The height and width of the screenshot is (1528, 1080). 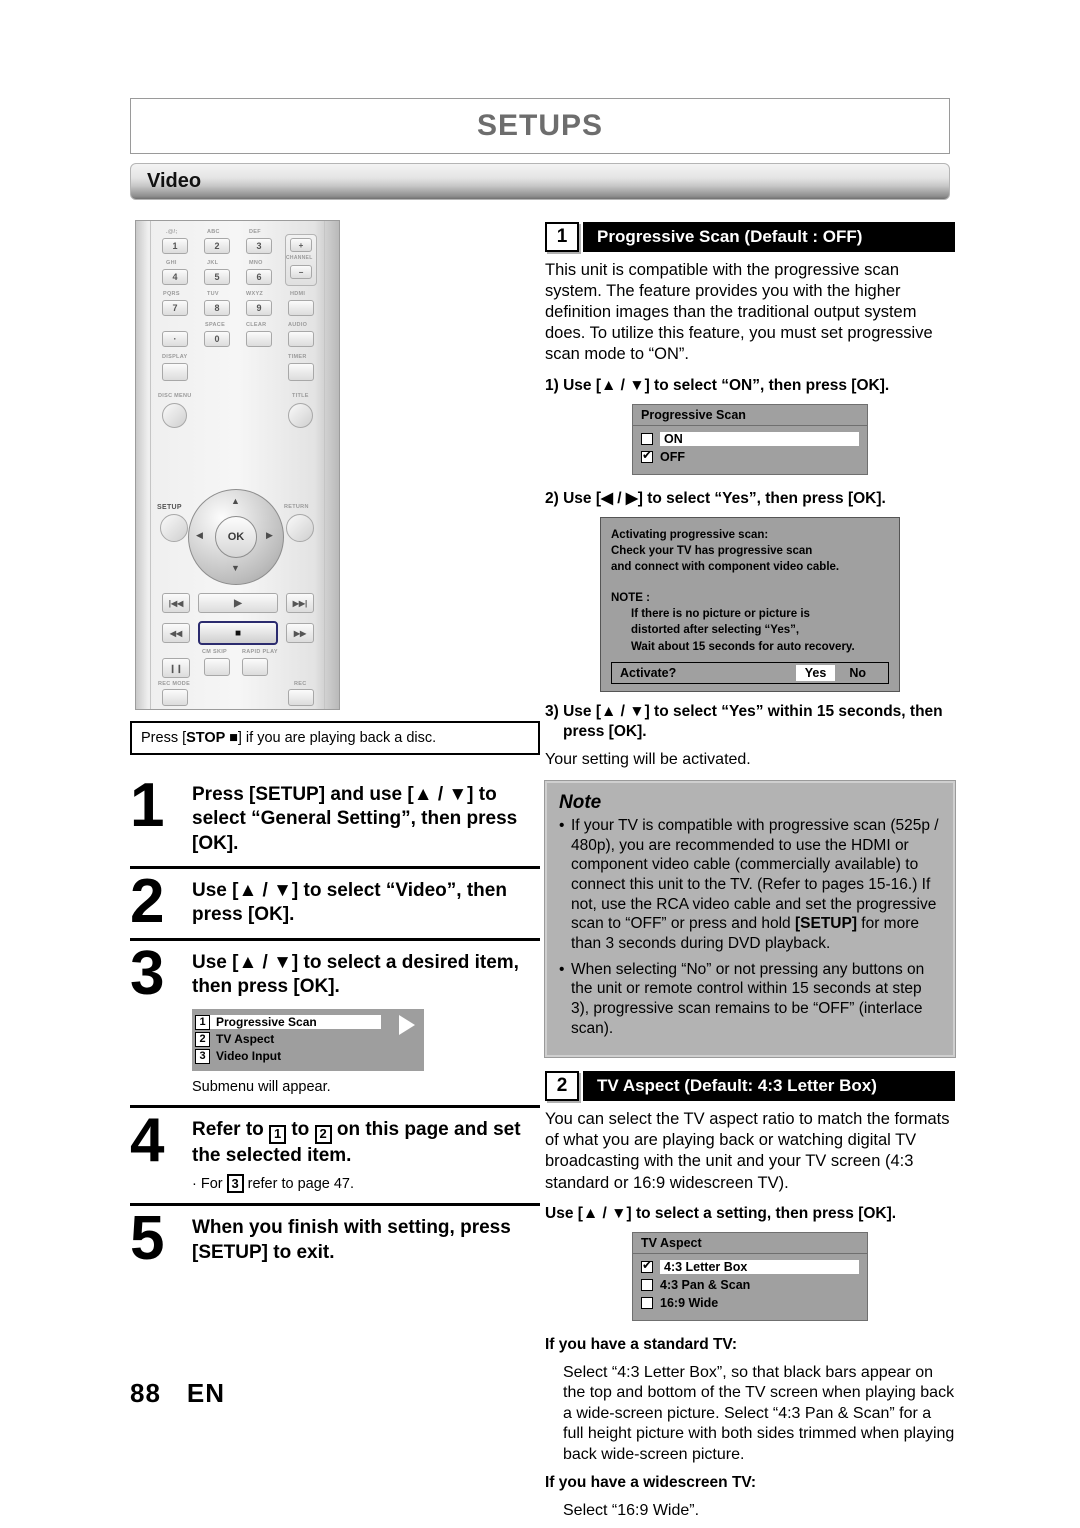 What do you see at coordinates (175, 246) in the screenshot?
I see `remote-key-1: 1` at bounding box center [175, 246].